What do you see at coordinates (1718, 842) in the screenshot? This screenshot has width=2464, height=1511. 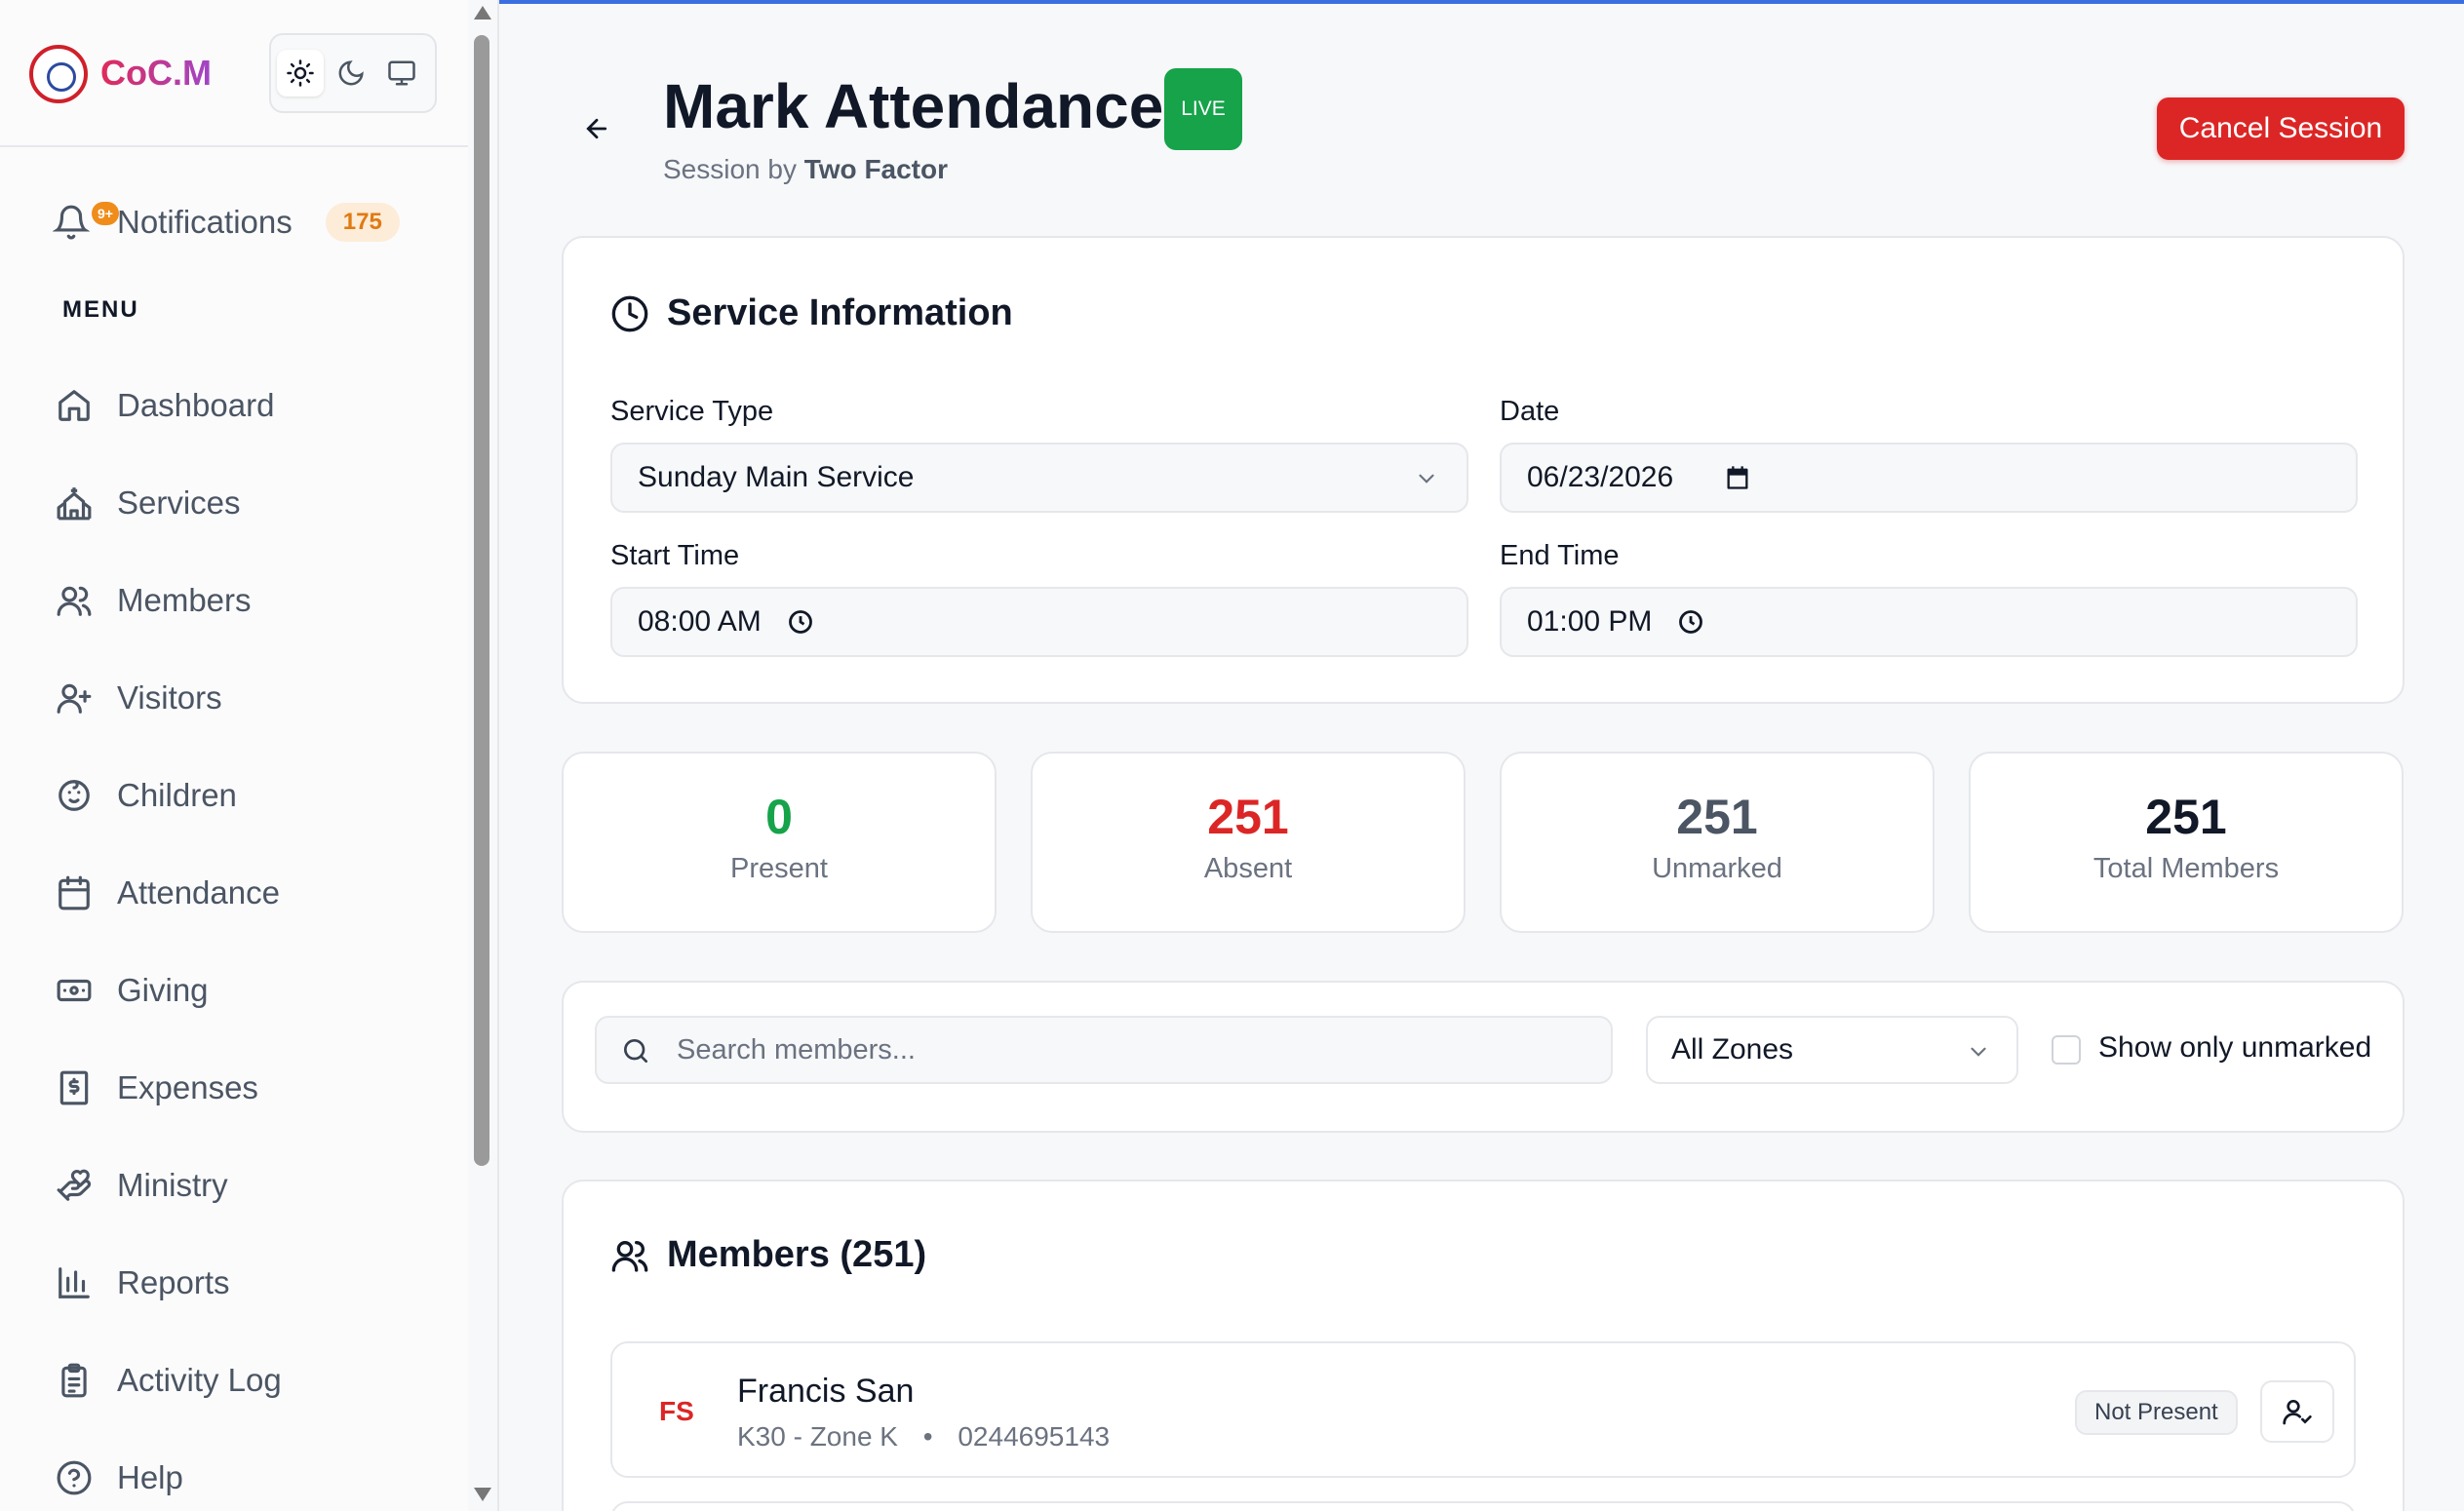 I see `stat-unmarked: 251 Unmarked` at bounding box center [1718, 842].